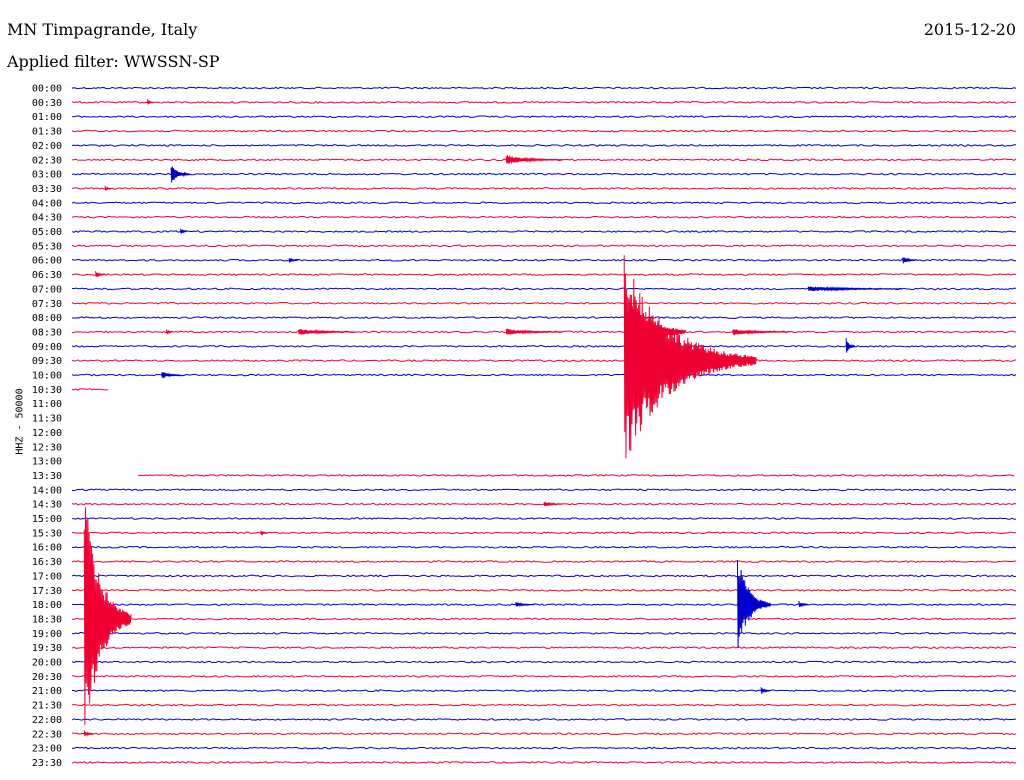 The width and height of the screenshot is (1024, 780). What do you see at coordinates (47, 648) in the screenshot?
I see `row-time-label: 19:30` at bounding box center [47, 648].